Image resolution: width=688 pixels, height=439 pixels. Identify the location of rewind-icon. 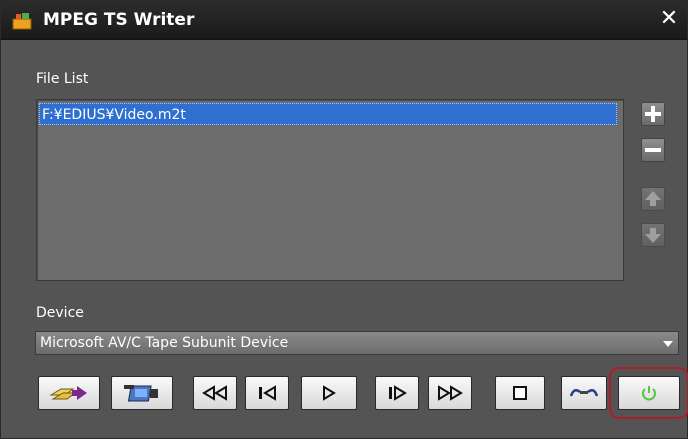
(214, 393).